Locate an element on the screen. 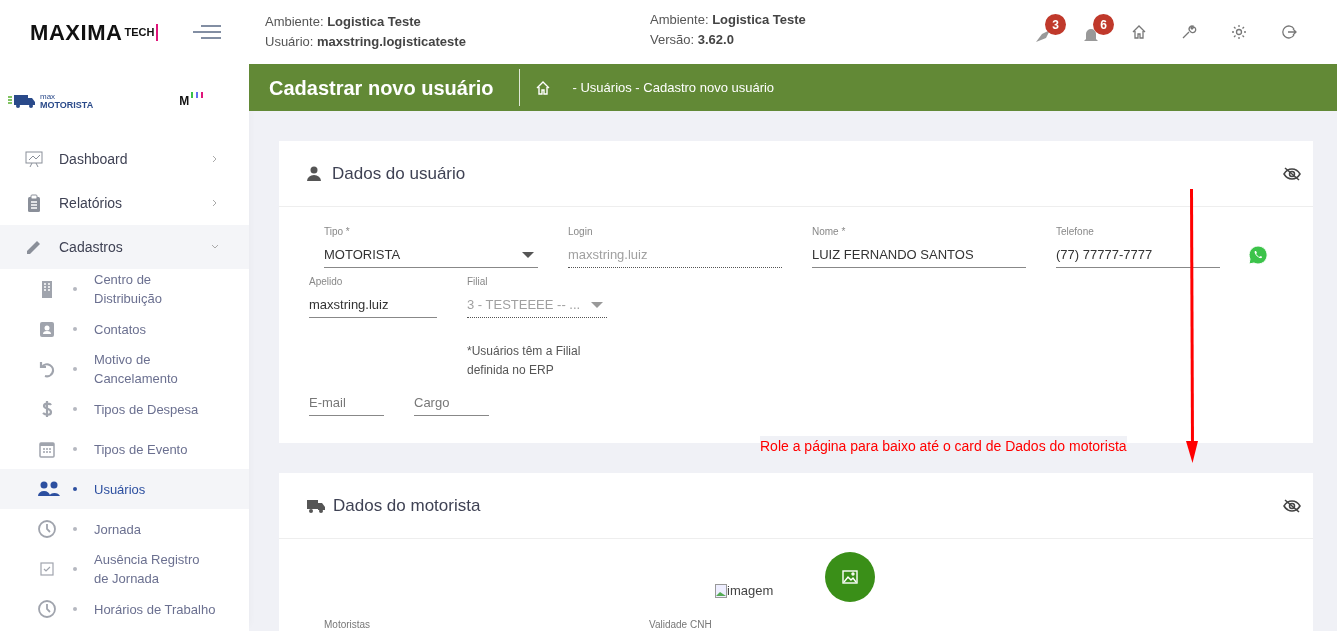  mini-logo: M is located at coordinates (191, 100).